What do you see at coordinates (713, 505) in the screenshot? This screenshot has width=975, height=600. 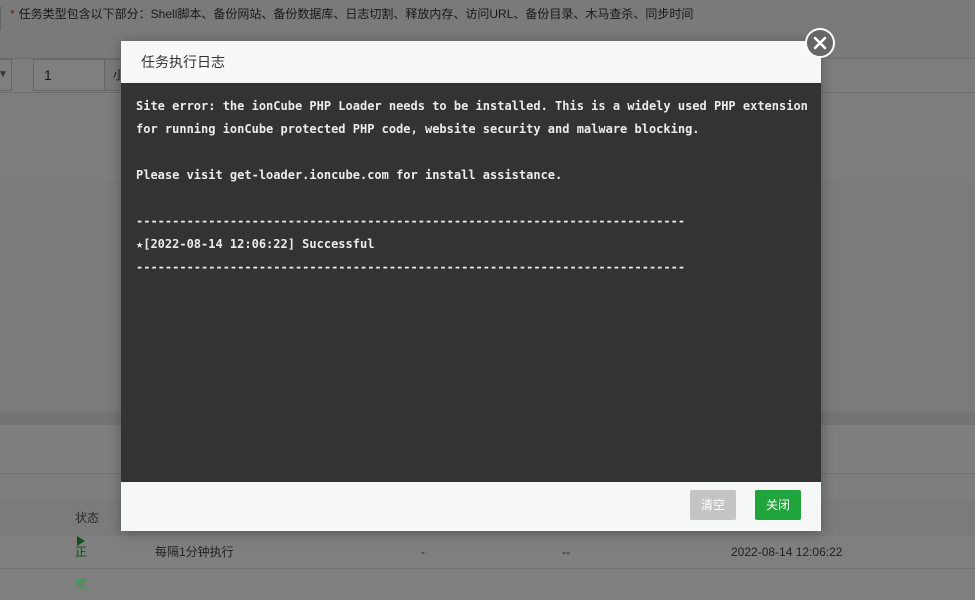 I see `clear-button: 清空` at bounding box center [713, 505].